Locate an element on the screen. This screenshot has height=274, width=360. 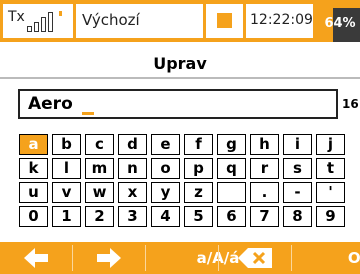
arrow-left-icon is located at coordinates (36, 258).